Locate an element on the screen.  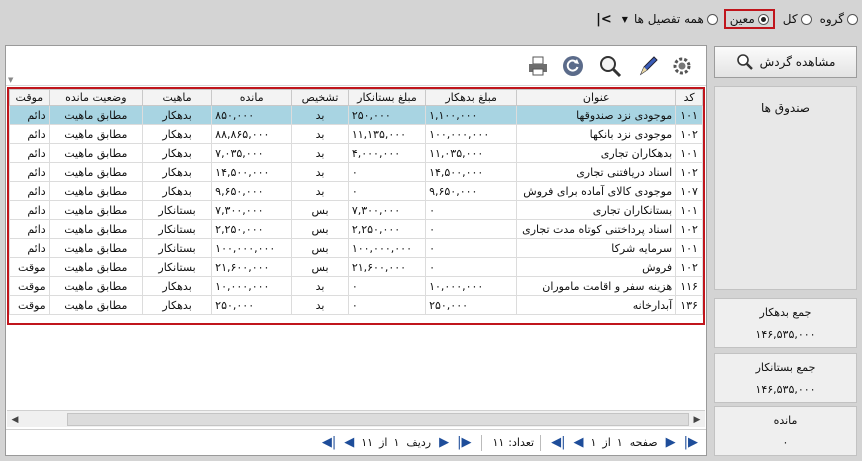
count-label: تعداد: is located at coordinates (521, 442).